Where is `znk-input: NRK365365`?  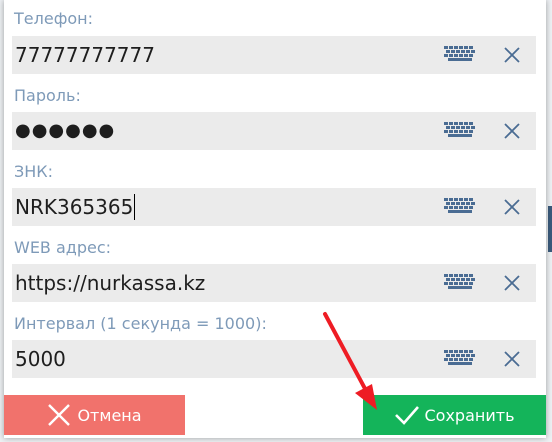 znk-input: NRK365365 is located at coordinates (274, 207).